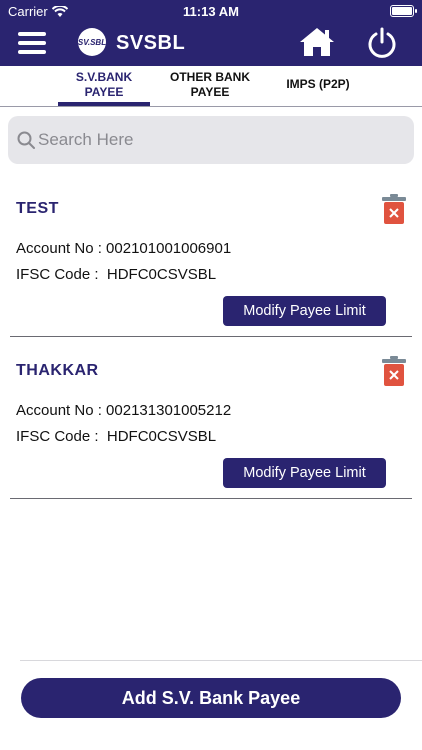  I want to click on tab-label-line1: OTHER BANK, so click(210, 77).